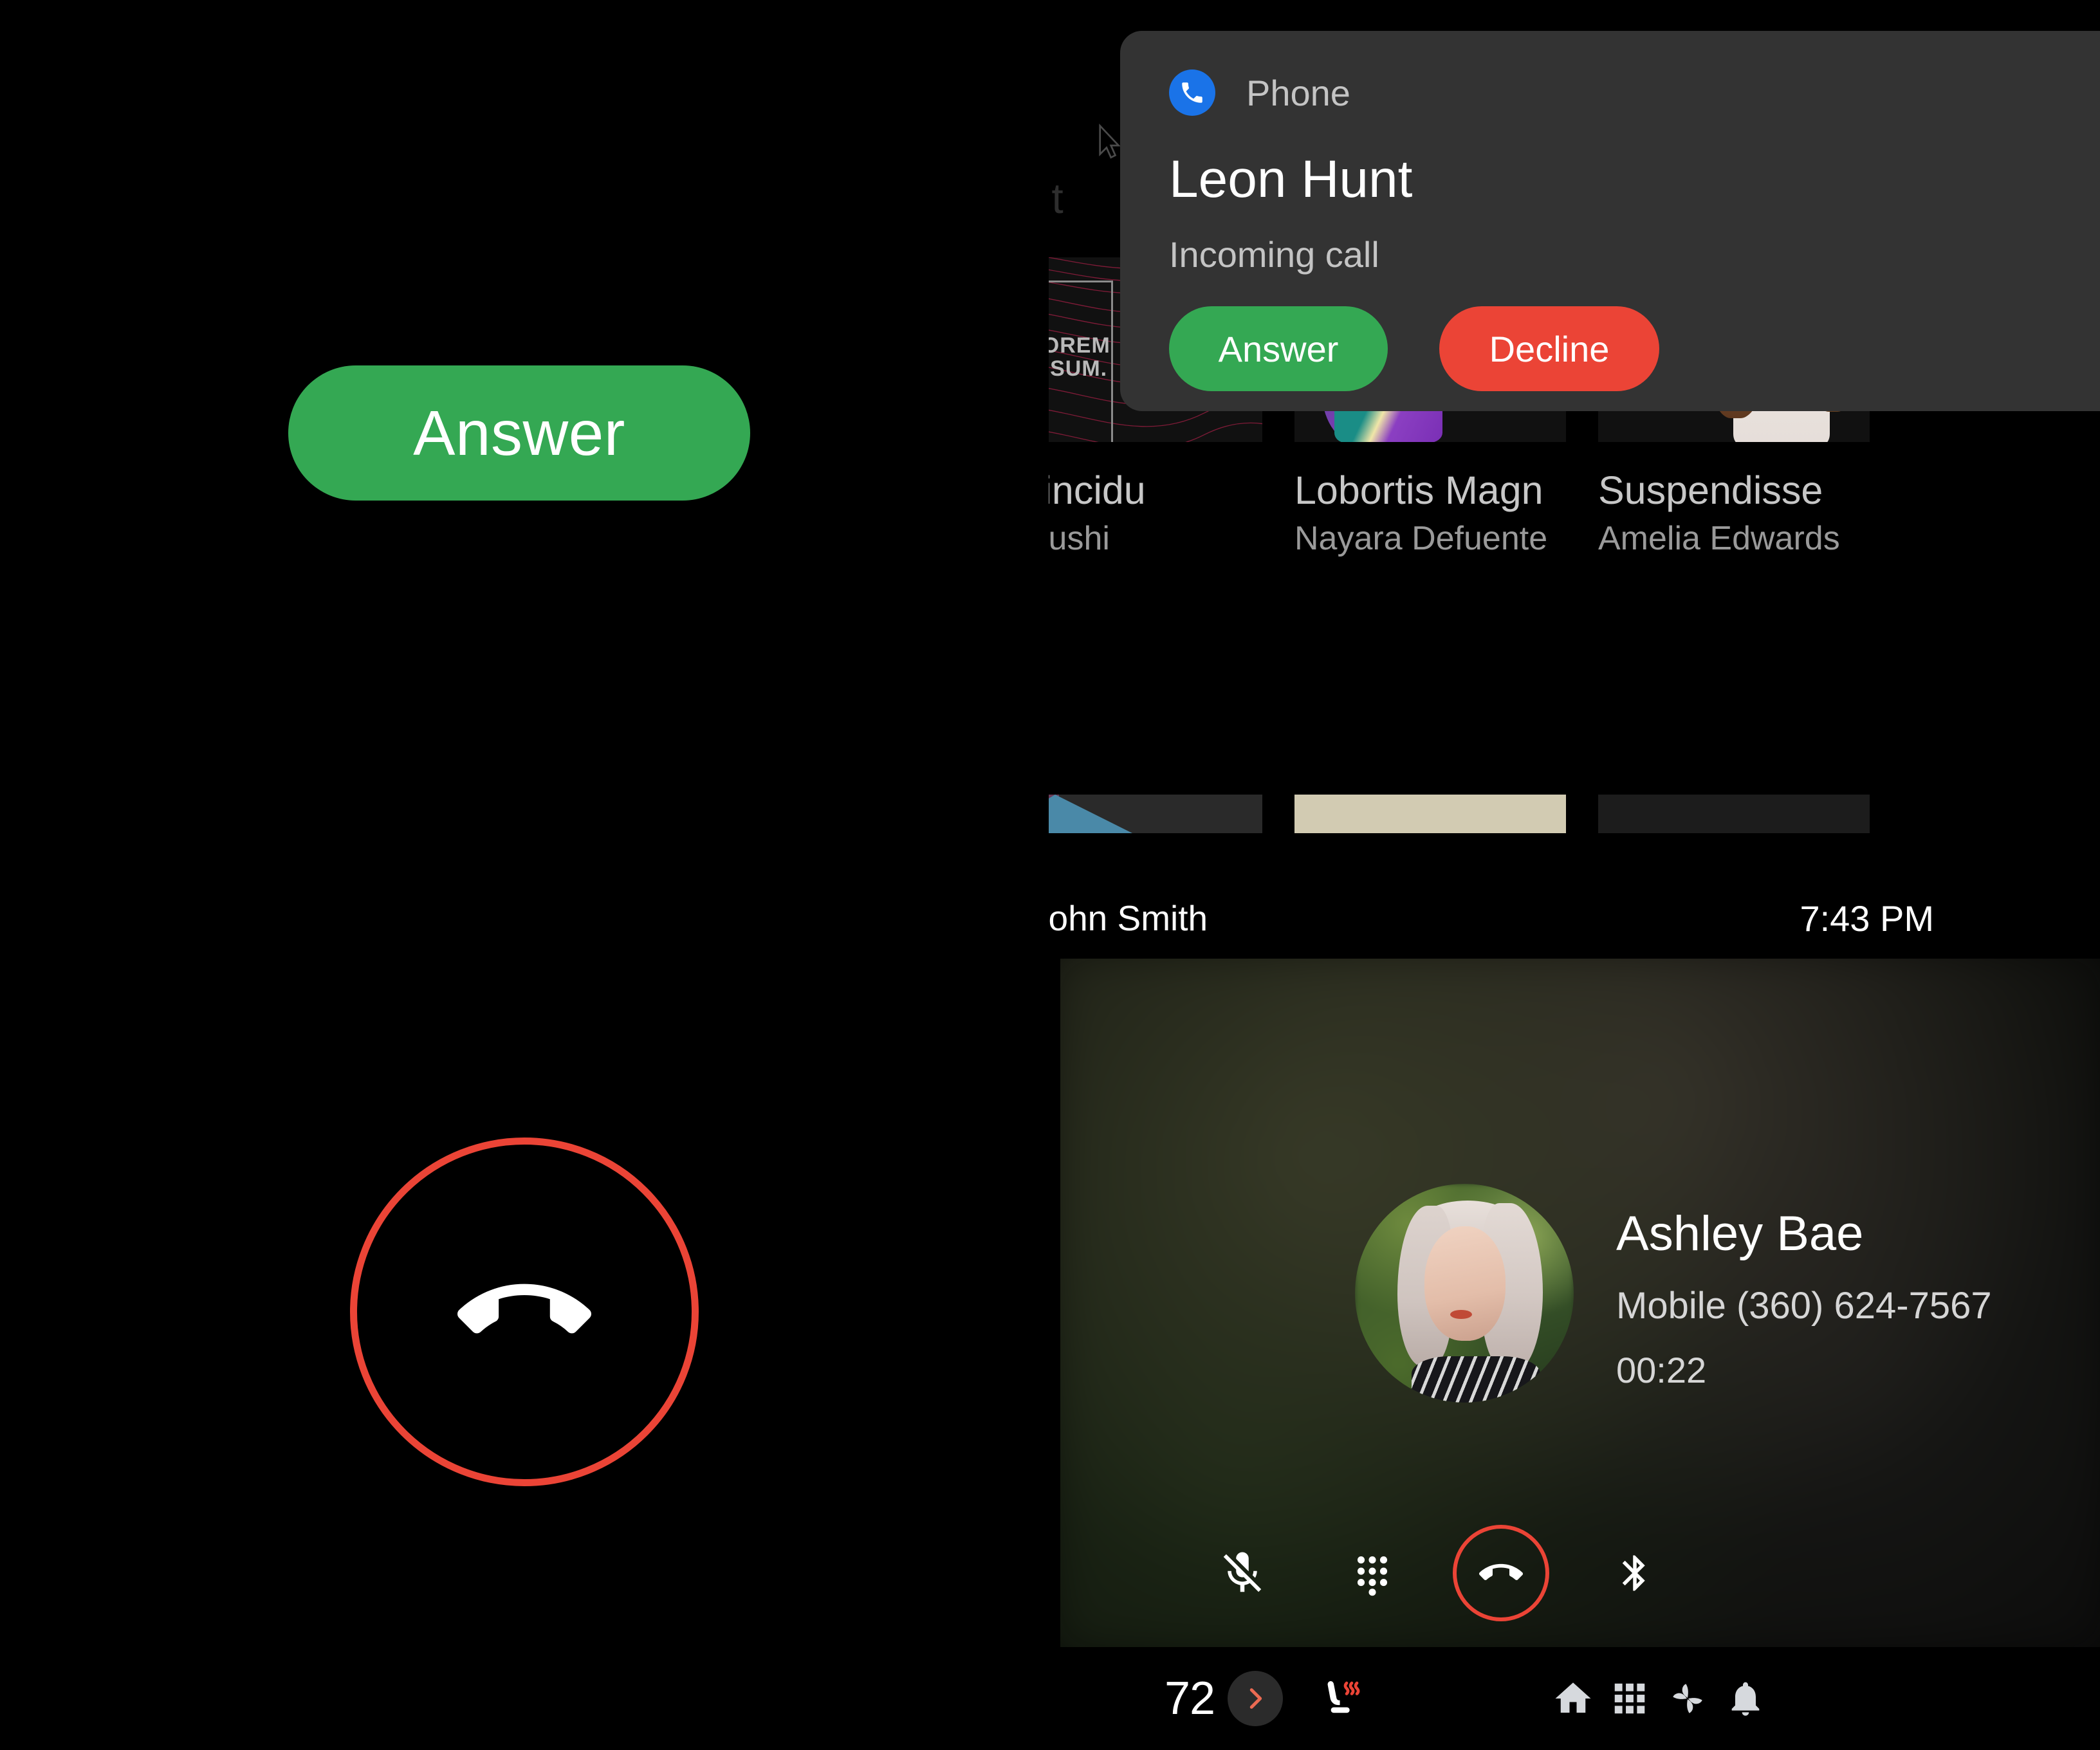  I want to click on phone-icon, so click(1192, 92).